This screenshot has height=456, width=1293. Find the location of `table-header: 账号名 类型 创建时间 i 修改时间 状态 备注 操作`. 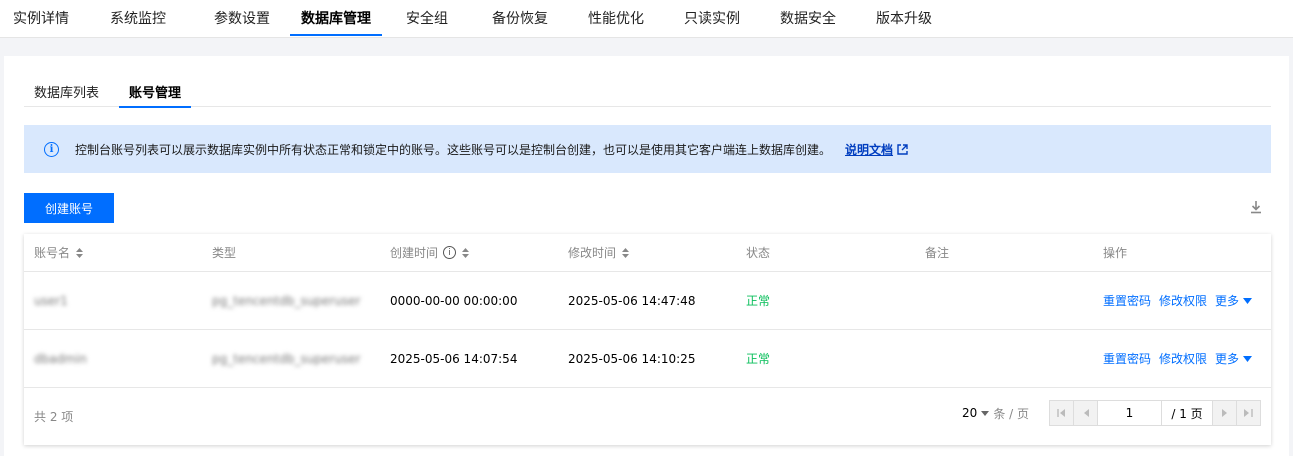

table-header: 账号名 类型 创建时间 i 修改时间 状态 备注 操作 is located at coordinates (647, 253).